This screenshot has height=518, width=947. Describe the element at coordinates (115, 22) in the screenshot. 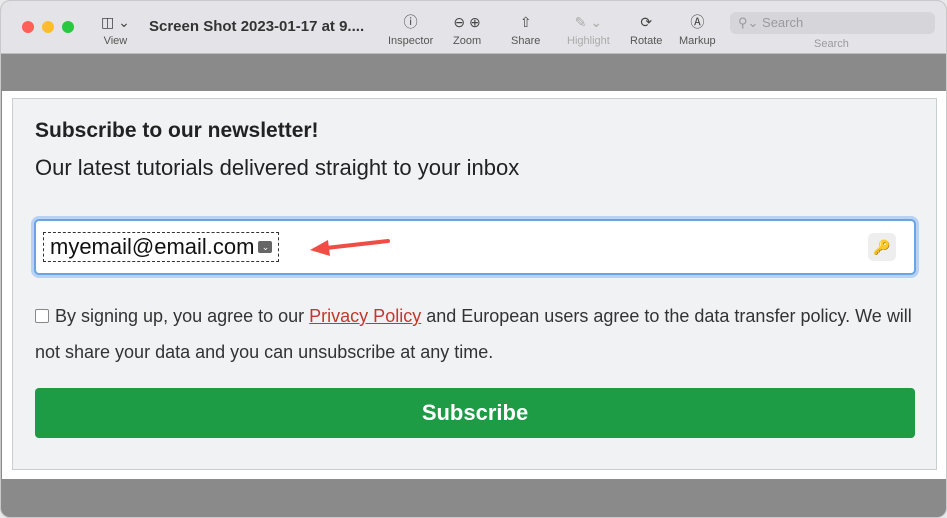

I see `sidebar-icon: ◫ ⌄` at that location.